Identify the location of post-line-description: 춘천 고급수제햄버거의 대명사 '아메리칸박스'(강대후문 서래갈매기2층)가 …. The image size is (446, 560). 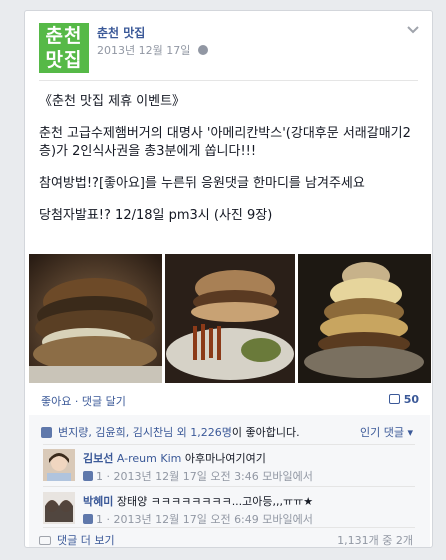
(225, 142).